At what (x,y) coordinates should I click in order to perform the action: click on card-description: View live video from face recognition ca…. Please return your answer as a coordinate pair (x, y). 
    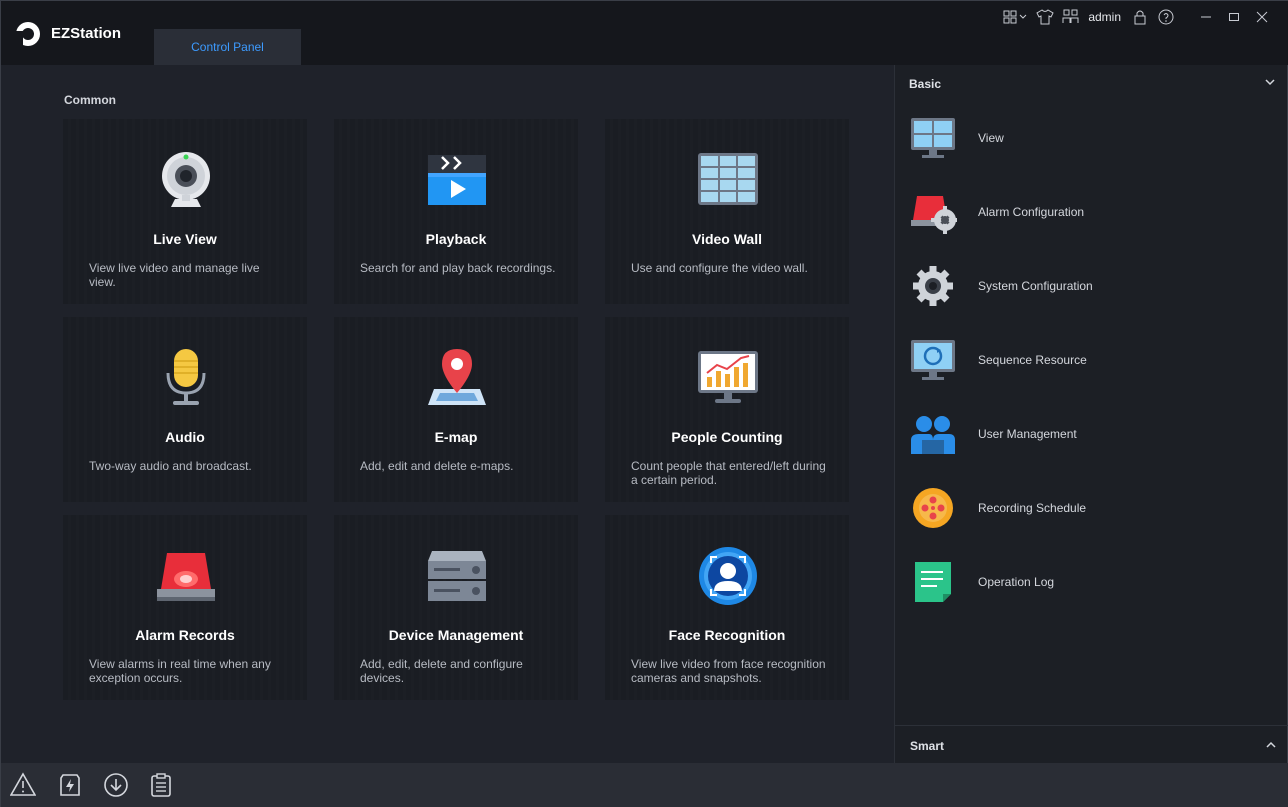
    Looking at the image, I should click on (728, 671).